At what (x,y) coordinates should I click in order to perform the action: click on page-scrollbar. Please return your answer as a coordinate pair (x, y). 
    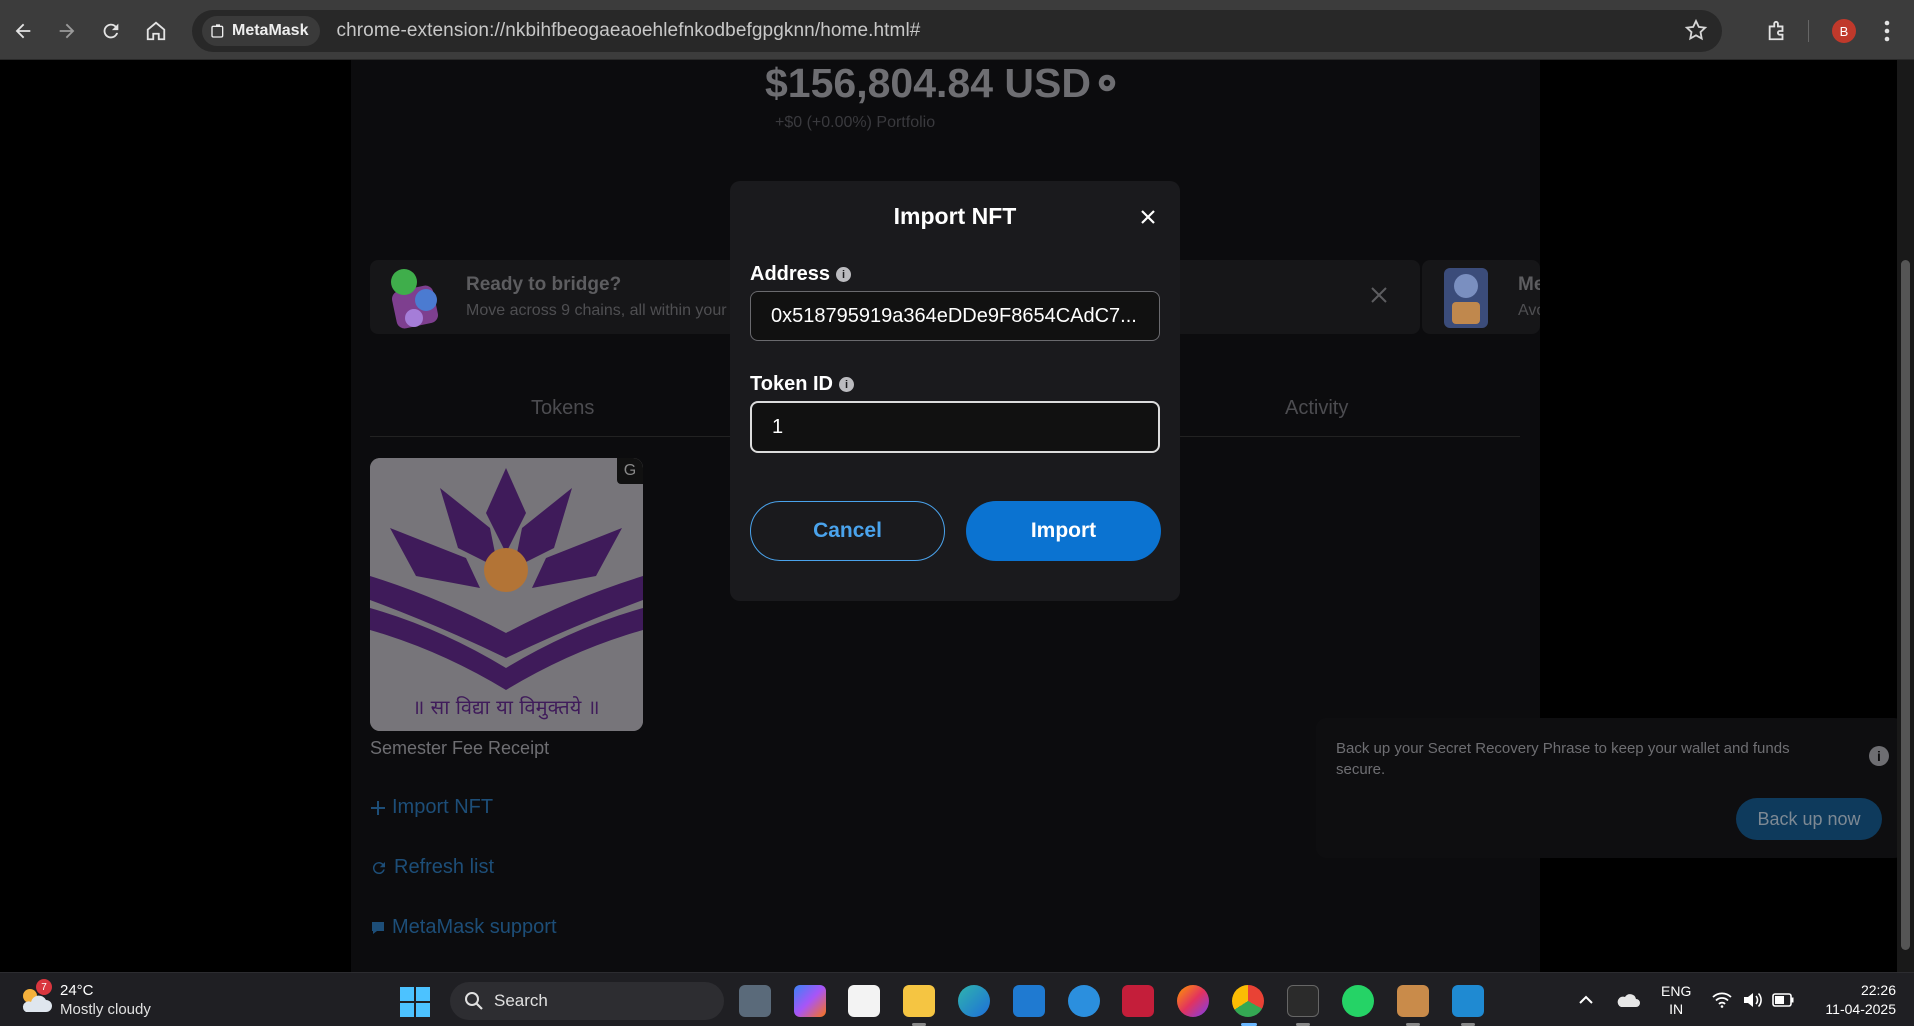
    Looking at the image, I should click on (1905, 516).